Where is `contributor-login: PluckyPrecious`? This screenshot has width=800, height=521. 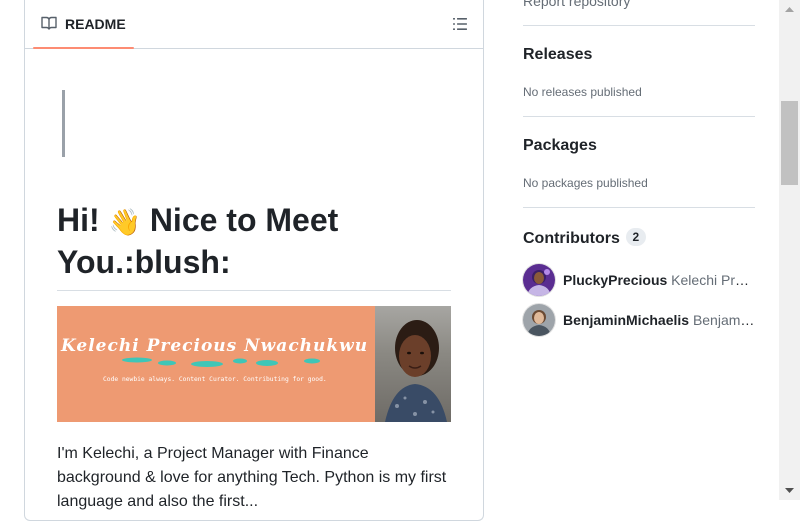
contributor-login: PluckyPrecious is located at coordinates (615, 280).